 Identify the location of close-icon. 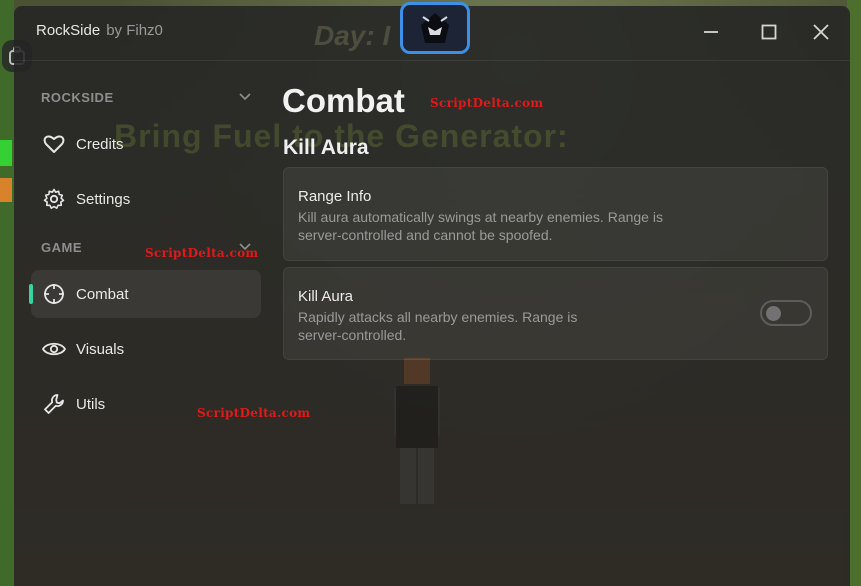
(821, 32).